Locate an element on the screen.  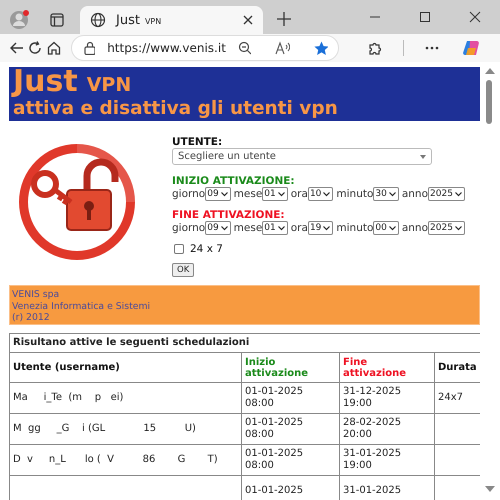
zoom-out-icon is located at coordinates (244, 48).